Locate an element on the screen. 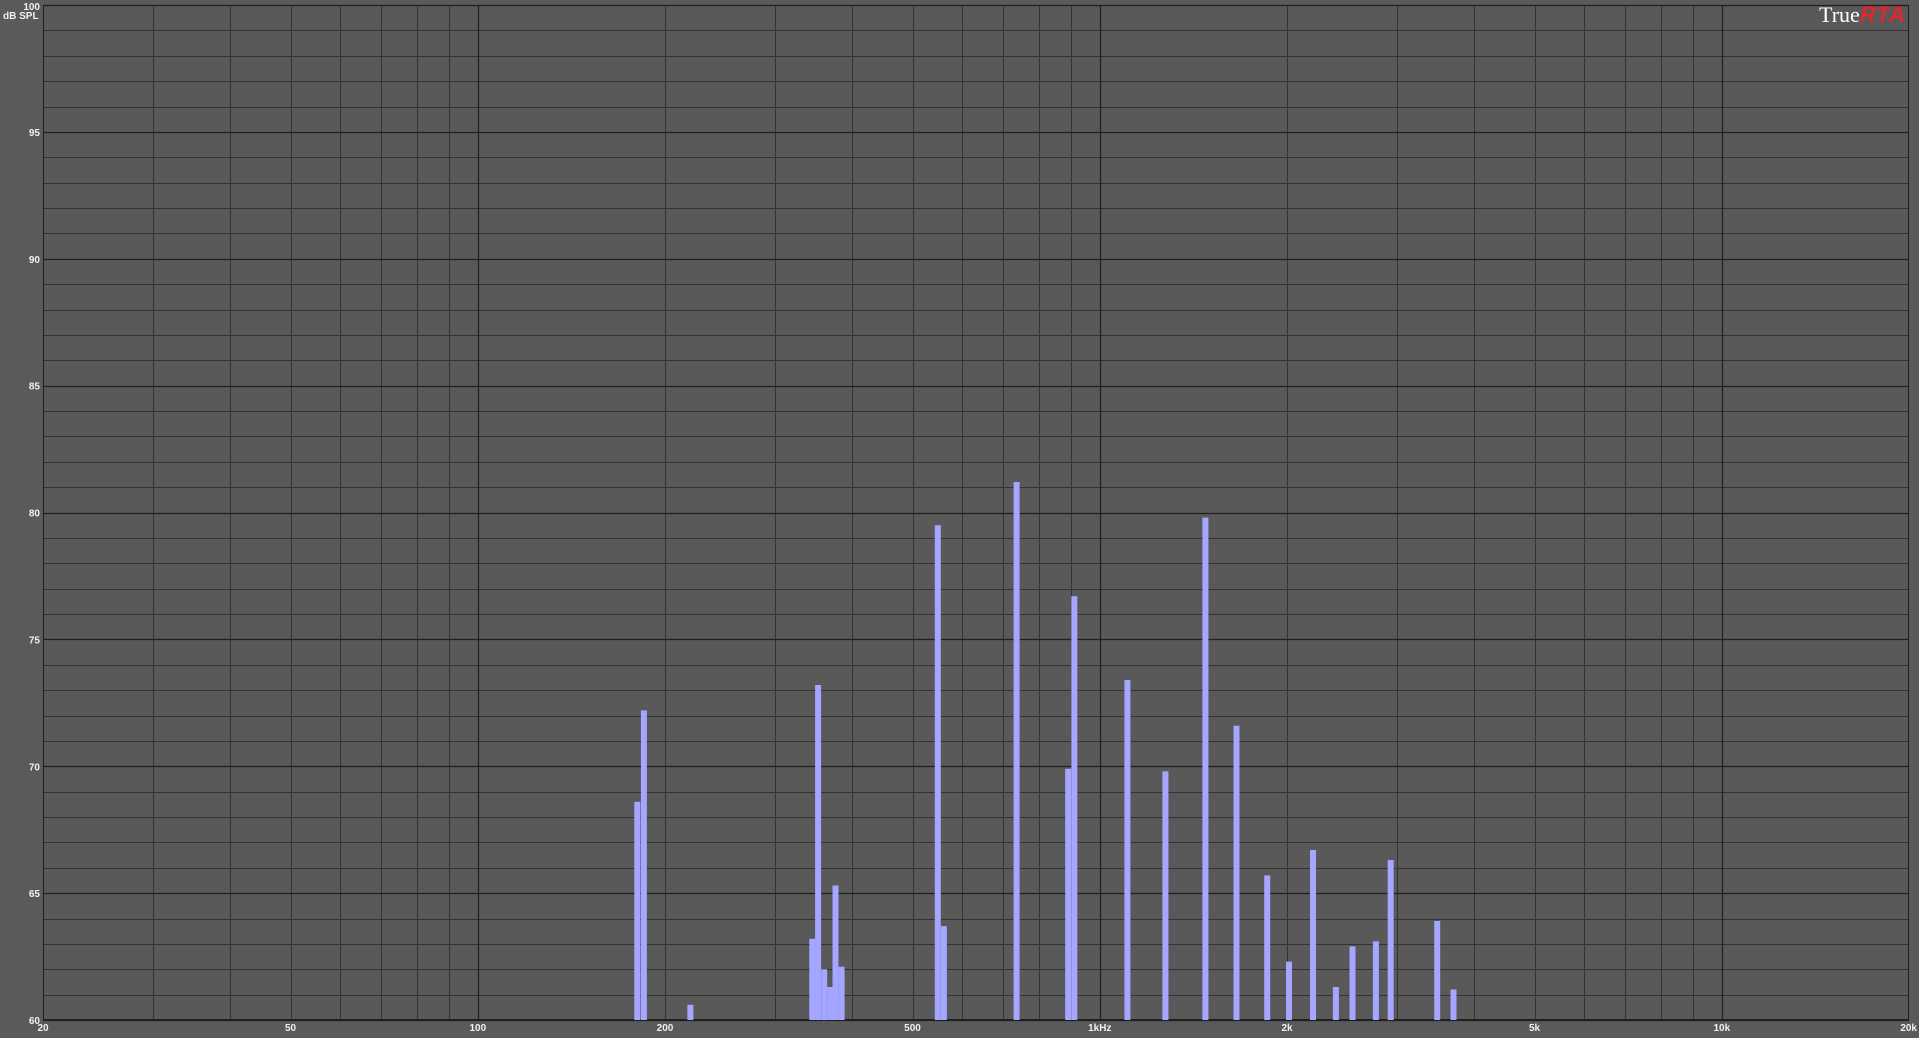 The width and height of the screenshot is (1919, 1038). y-tick-label: 70 is located at coordinates (35, 767).